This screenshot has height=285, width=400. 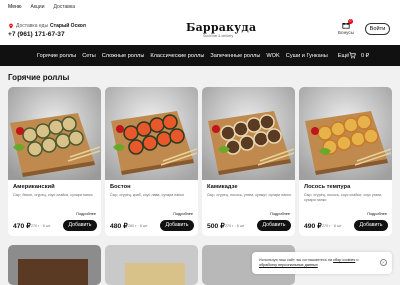 I want to click on product-name: Камикадзе, so click(x=222, y=187).